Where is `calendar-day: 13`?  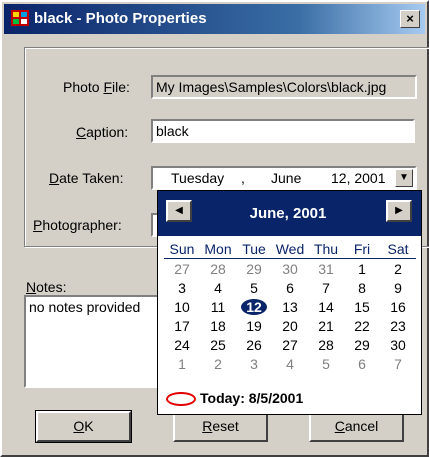 calendar-day: 13 is located at coordinates (290, 306).